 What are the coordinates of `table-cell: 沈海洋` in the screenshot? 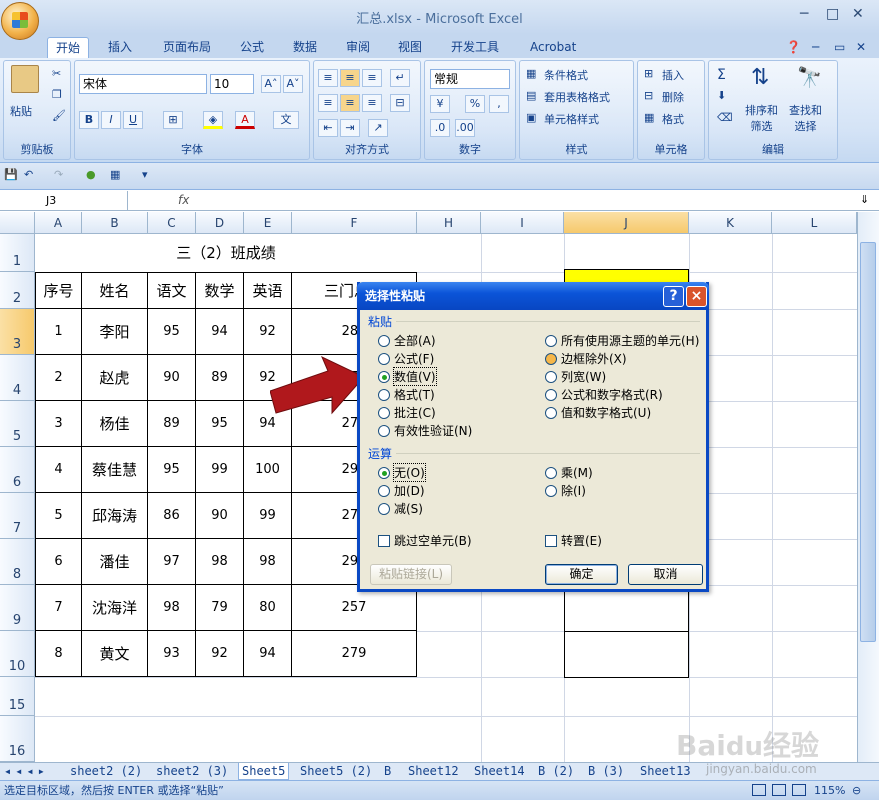 It's located at (115, 608).